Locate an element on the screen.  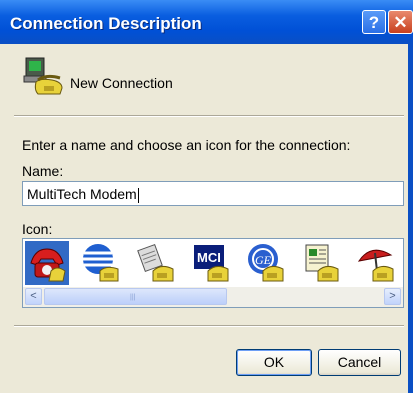
text-caret is located at coordinates (138, 195).